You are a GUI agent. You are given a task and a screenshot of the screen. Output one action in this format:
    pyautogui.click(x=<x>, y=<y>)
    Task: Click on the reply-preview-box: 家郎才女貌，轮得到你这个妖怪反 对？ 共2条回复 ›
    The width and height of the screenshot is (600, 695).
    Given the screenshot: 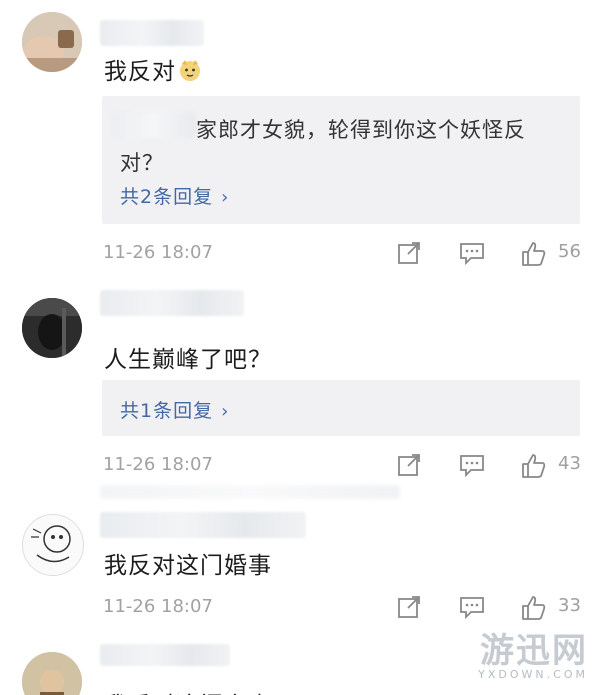 What is the action you would take?
    pyautogui.click(x=341, y=160)
    